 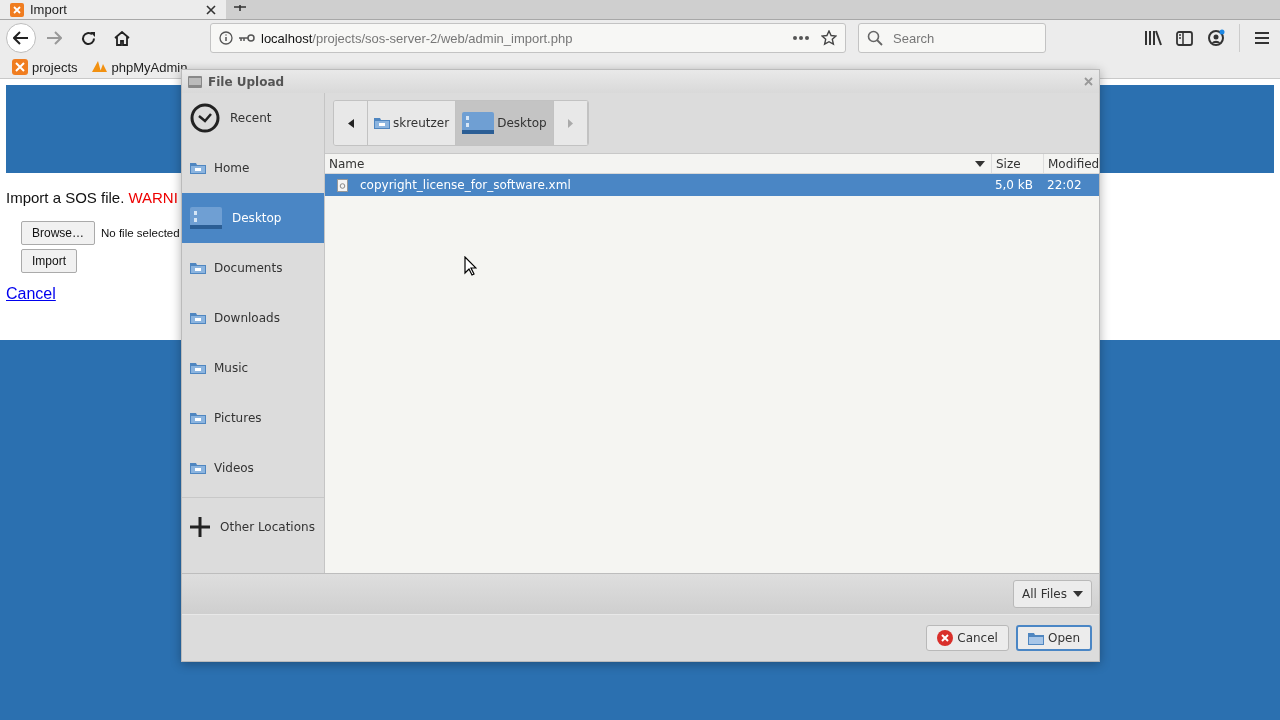 I want to click on file-row: copyright_license_for_software.xml 5,0 kB 22:02, so click(x=712, y=185).